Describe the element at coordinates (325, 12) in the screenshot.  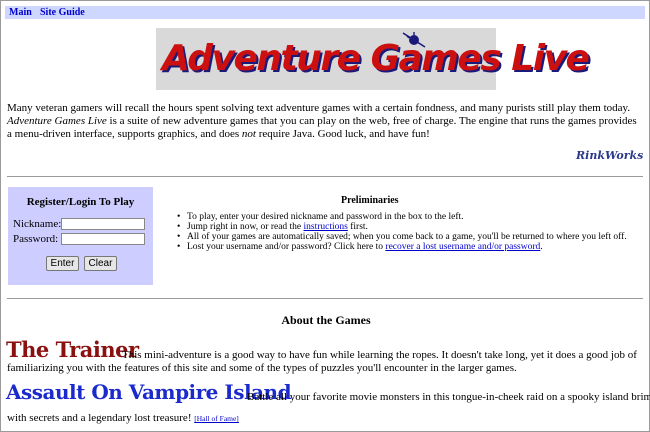
I see `top-nav-bar: Main Site Guide` at that location.